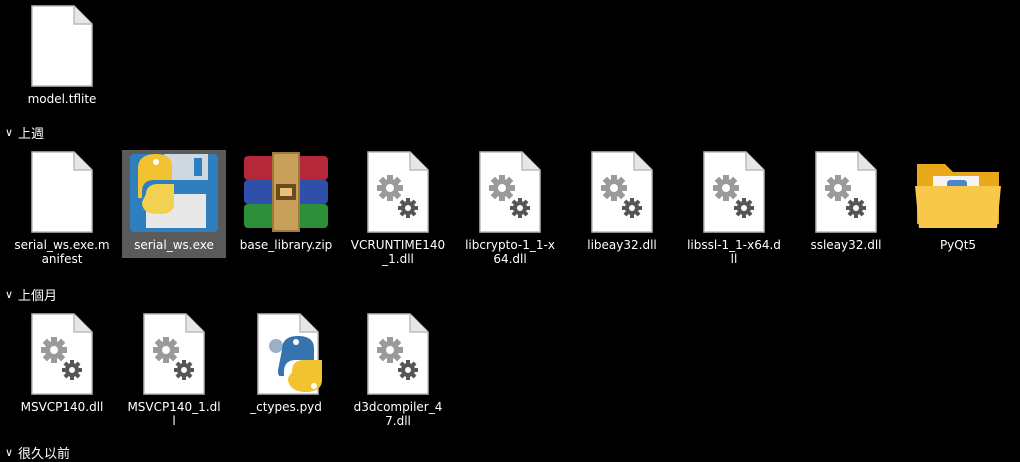 This screenshot has width=1020, height=462. What do you see at coordinates (174, 245) in the screenshot?
I see `file-label: serial_ws.exe` at bounding box center [174, 245].